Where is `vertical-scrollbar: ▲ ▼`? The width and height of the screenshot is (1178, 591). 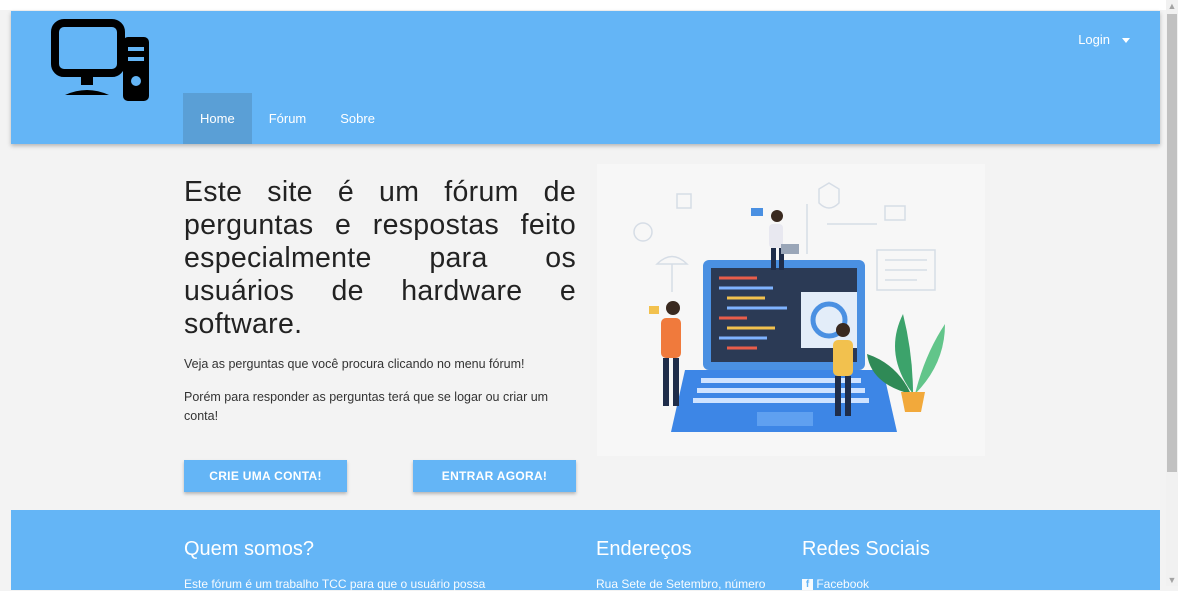 vertical-scrollbar: ▲ ▼ is located at coordinates (1172, 293).